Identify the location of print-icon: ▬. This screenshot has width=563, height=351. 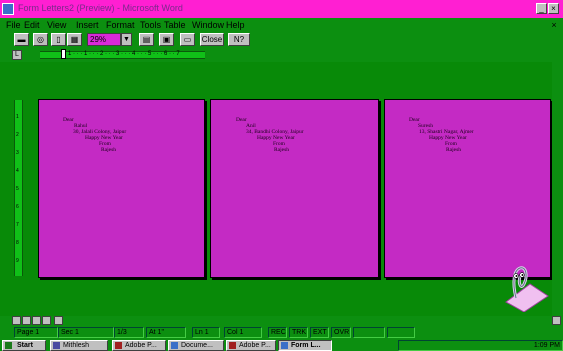
(21, 39).